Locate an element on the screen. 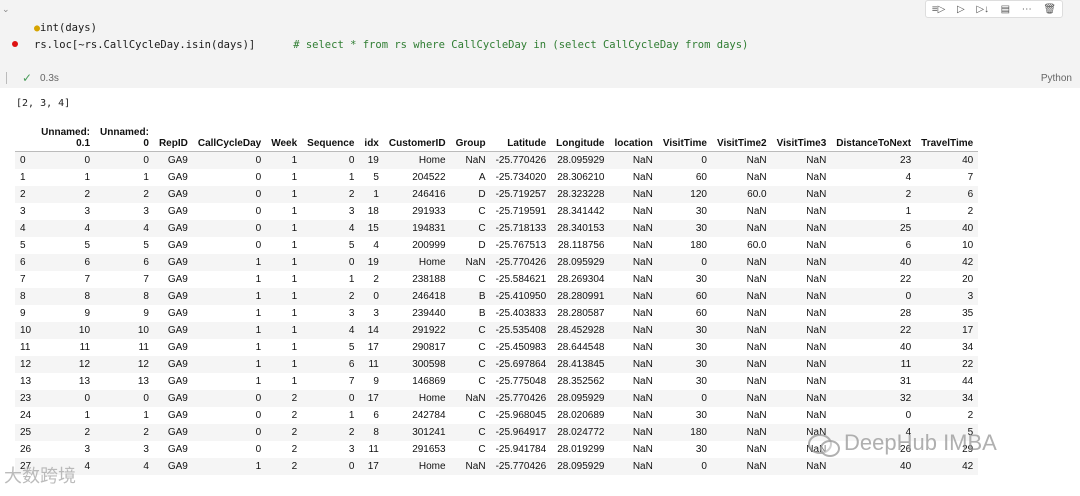  row-index-cell: 1 is located at coordinates (23, 177).